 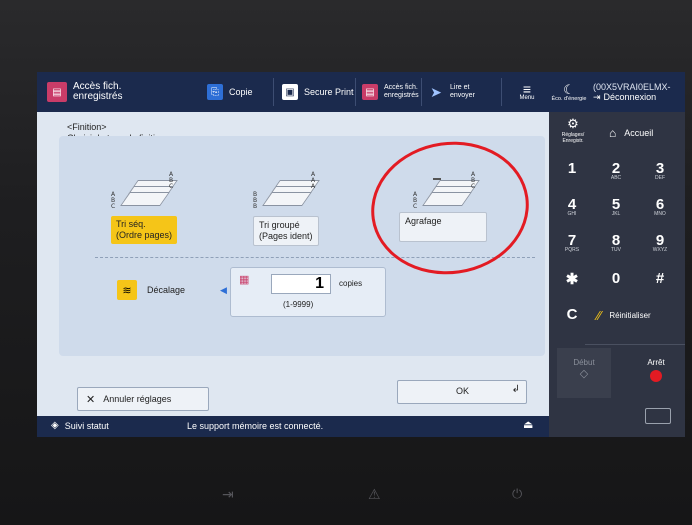 What do you see at coordinates (436, 91) in the screenshot?
I see `send-icon: ➤` at bounding box center [436, 91].